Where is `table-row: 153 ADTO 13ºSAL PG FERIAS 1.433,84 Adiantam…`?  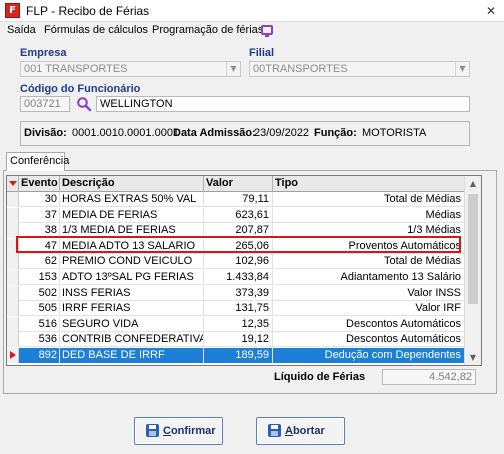
table-row: 153 ADTO 13ºSAL PG FERIAS 1.433,84 Adiantam… is located at coordinates (235, 277).